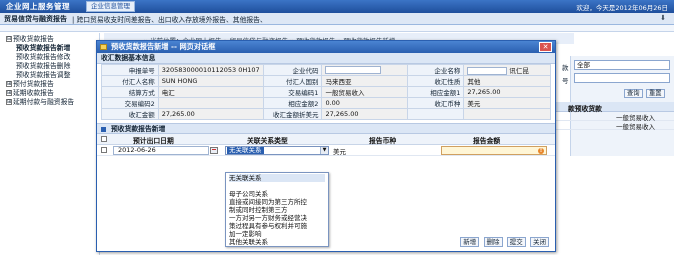 This screenshot has width=674, height=255. Describe the element at coordinates (539, 242) in the screenshot. I see `close-button: 关闭` at that location.